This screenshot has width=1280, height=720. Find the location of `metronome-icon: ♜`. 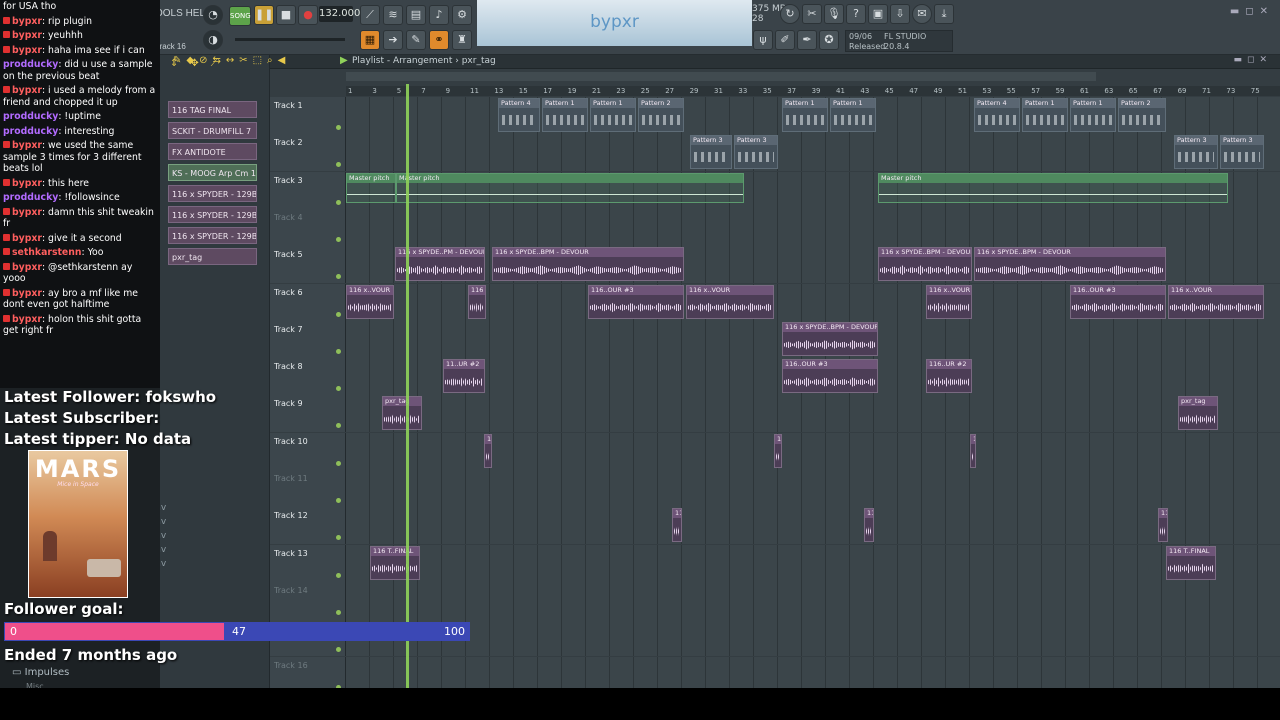

metronome-icon: ♜ is located at coordinates (462, 40).